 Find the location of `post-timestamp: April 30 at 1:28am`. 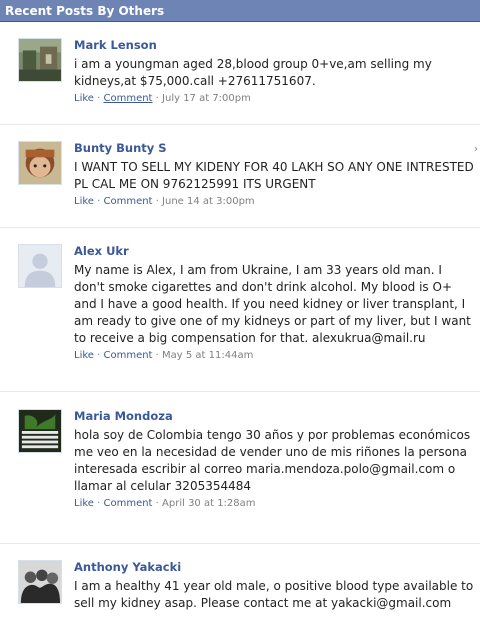

post-timestamp: April 30 at 1:28am is located at coordinates (209, 503).